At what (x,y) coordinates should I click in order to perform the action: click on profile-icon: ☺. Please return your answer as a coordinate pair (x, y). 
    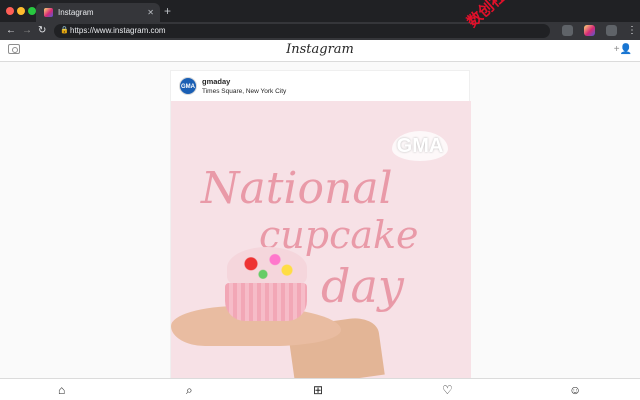
    Looking at the image, I should click on (575, 390).